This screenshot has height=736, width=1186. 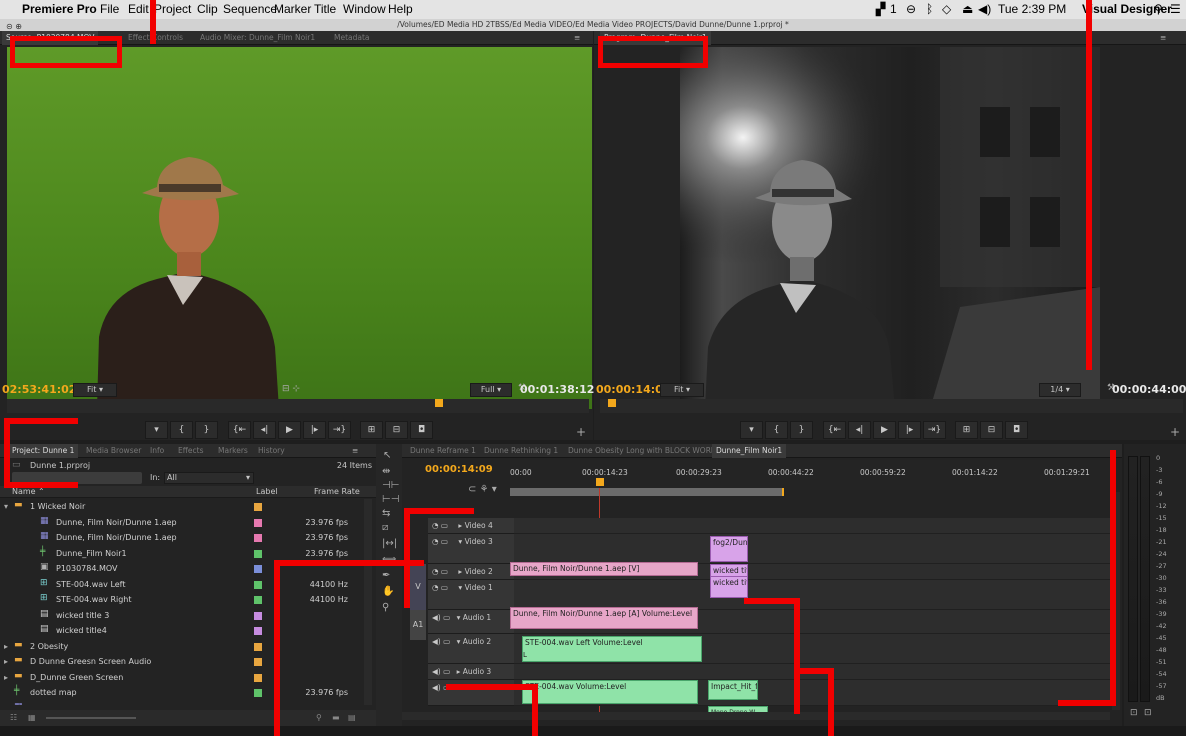 I want to click on list-view-icon: ☷, so click(x=13, y=718).